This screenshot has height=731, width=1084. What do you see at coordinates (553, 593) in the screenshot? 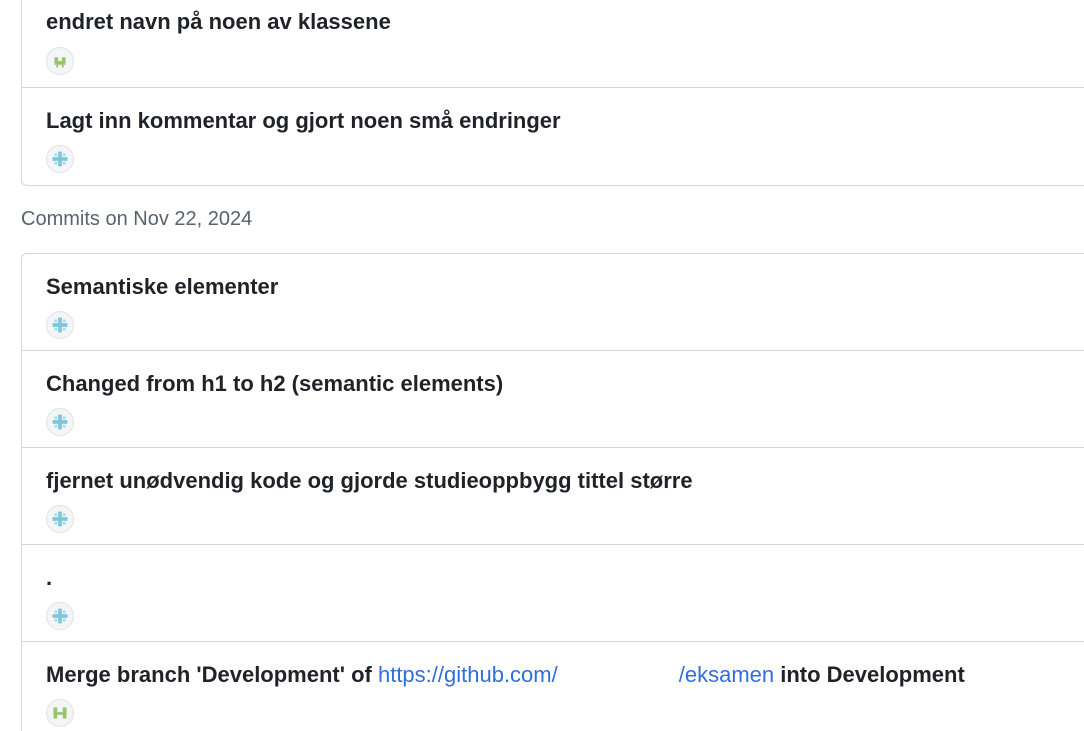
I see `commit-row: .` at bounding box center [553, 593].